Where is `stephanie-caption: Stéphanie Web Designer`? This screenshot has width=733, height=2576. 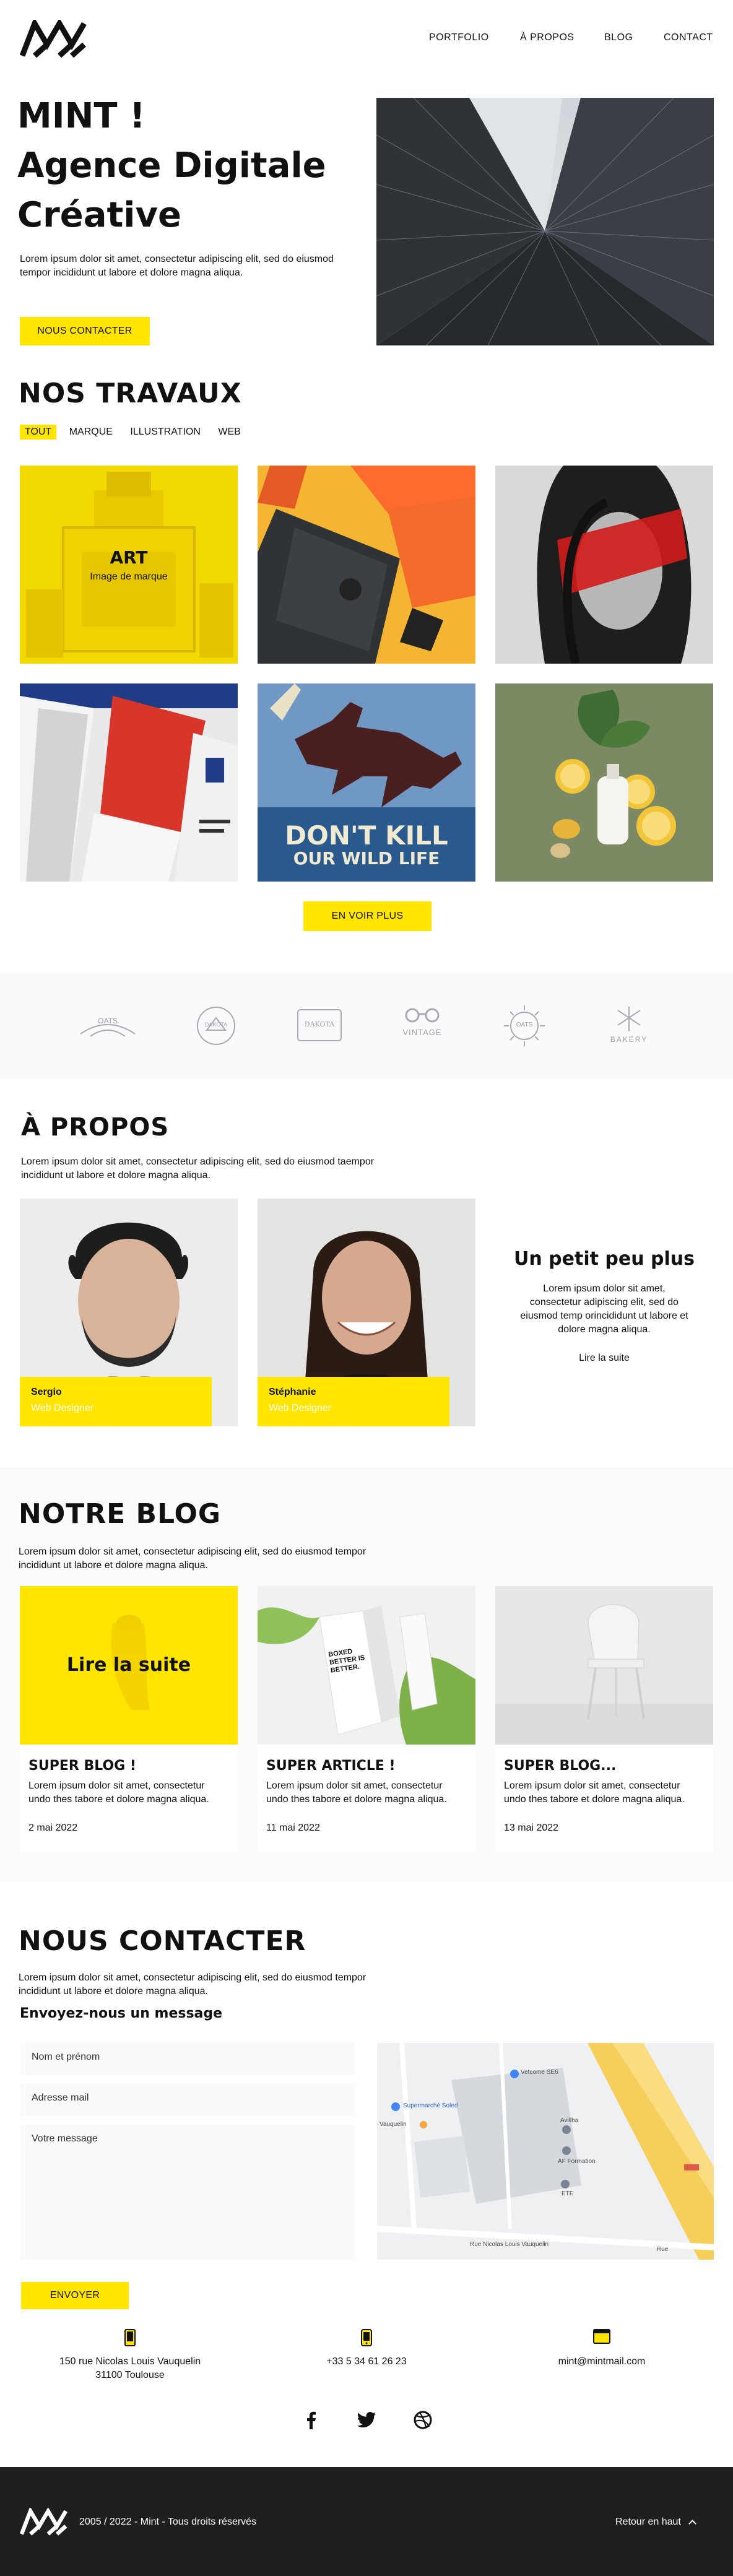 stephanie-caption: Stéphanie Web Designer is located at coordinates (353, 1401).